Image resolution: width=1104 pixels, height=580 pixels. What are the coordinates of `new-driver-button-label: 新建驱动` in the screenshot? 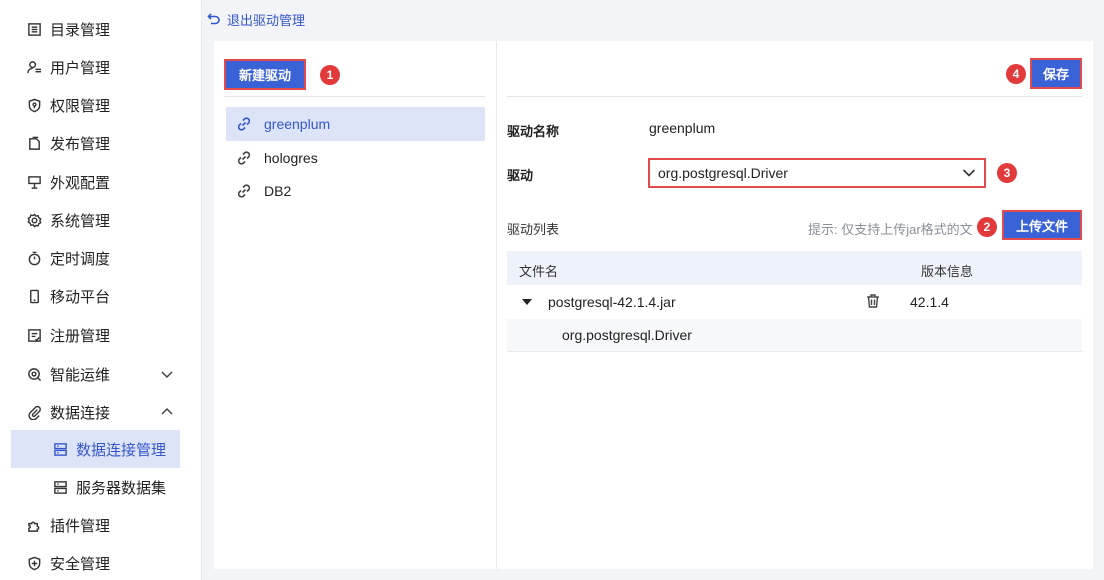 It's located at (264, 75).